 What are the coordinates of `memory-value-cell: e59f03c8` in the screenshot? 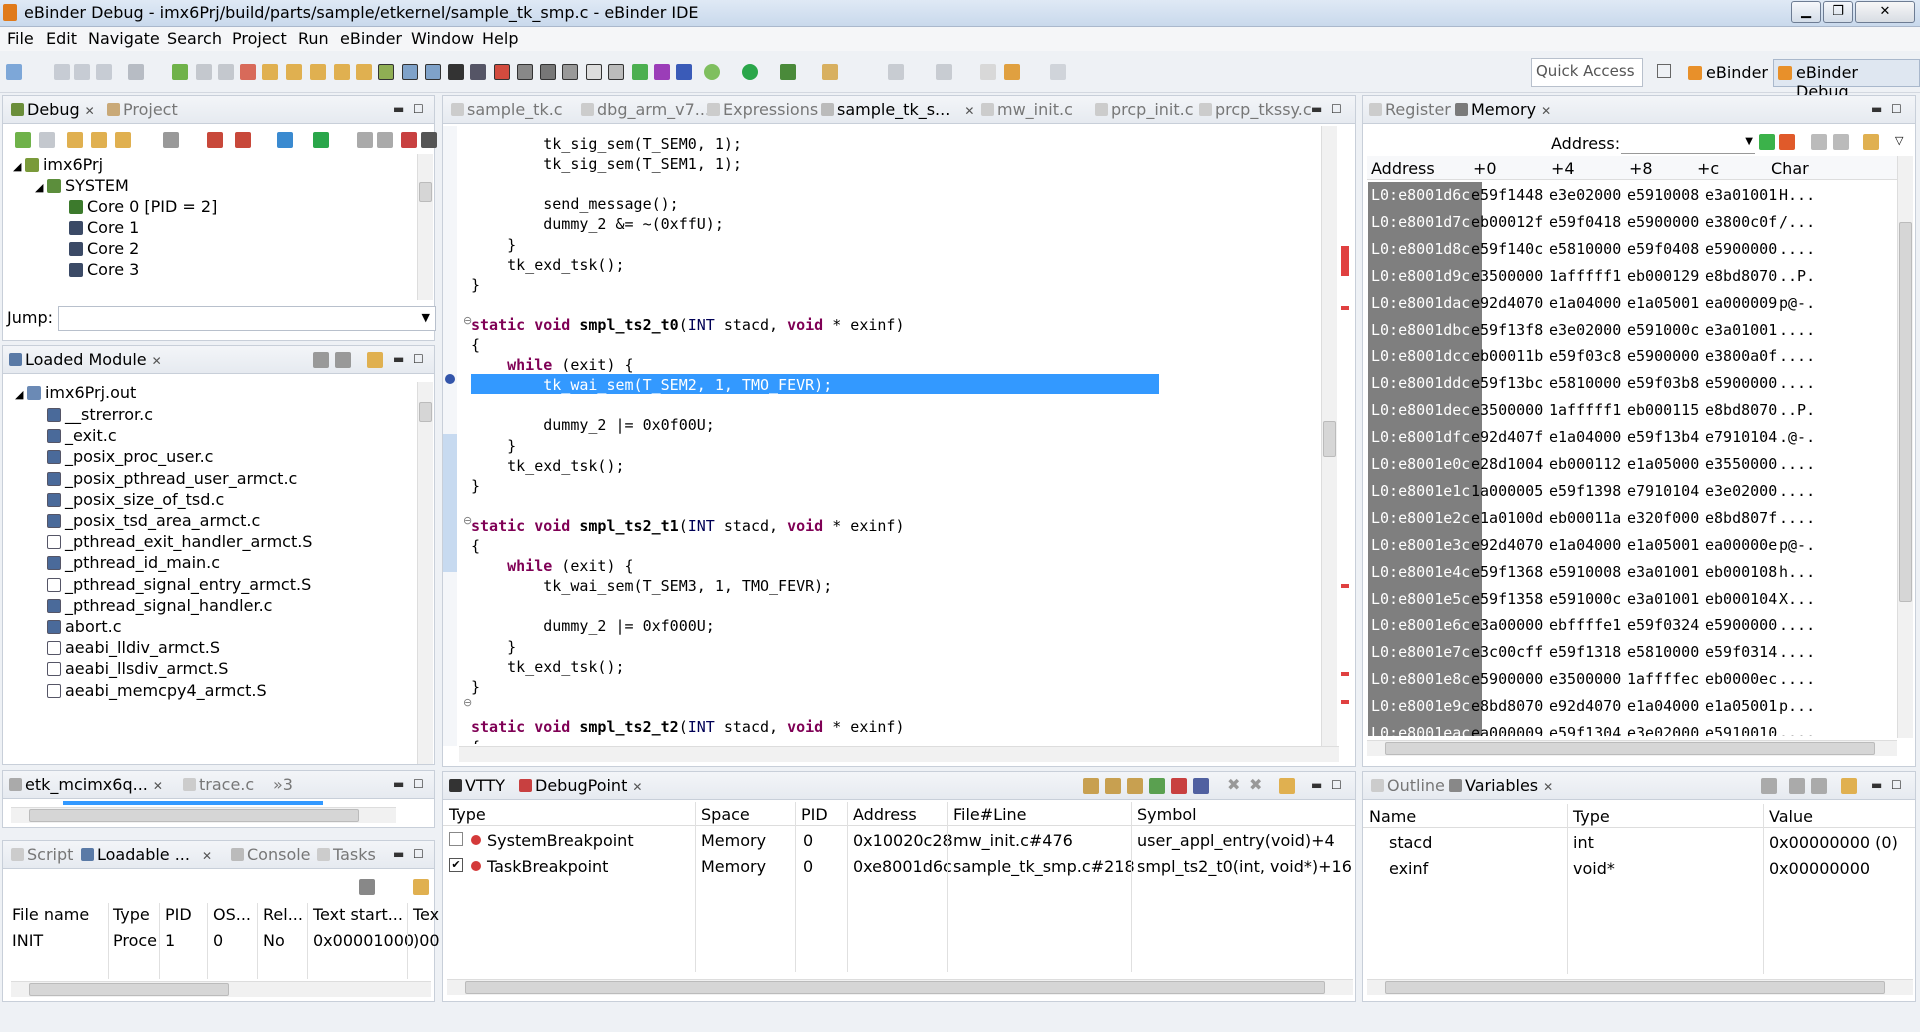 It's located at (1585, 356).